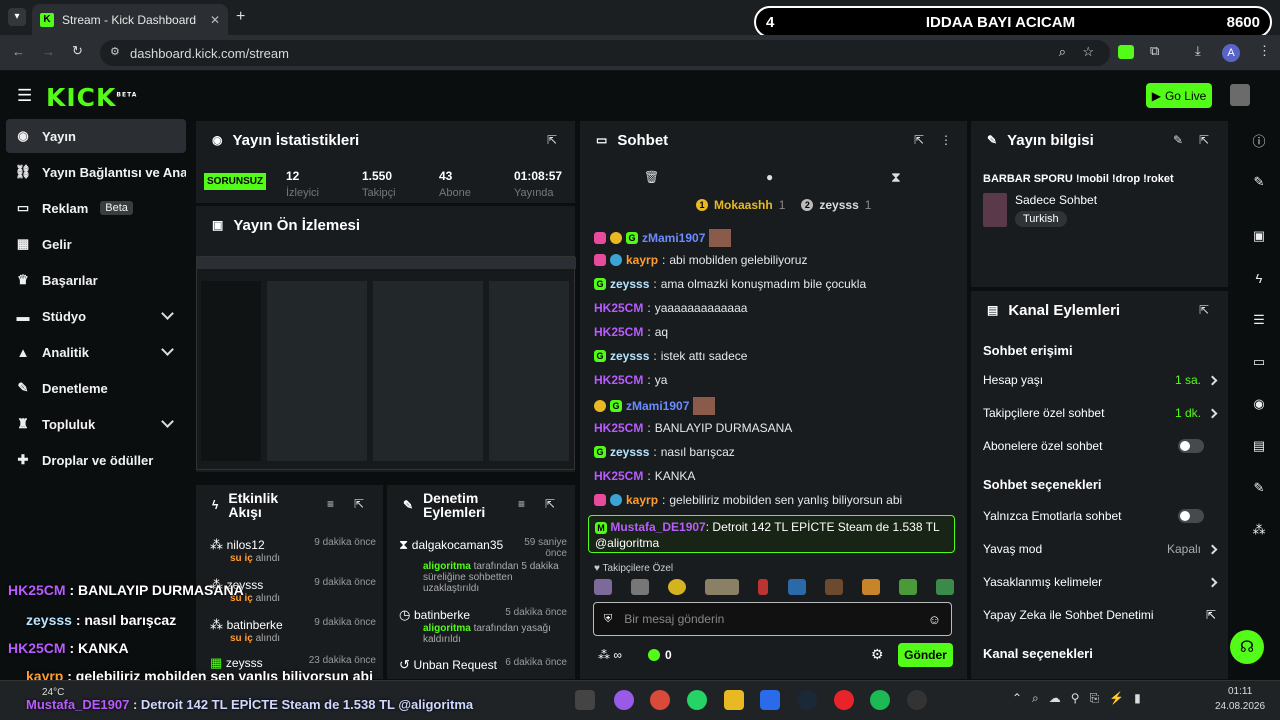  Describe the element at coordinates (1081, 698) in the screenshot. I see `tray-icons: ⌃⌕☁⚲⎘⚡▮` at that location.